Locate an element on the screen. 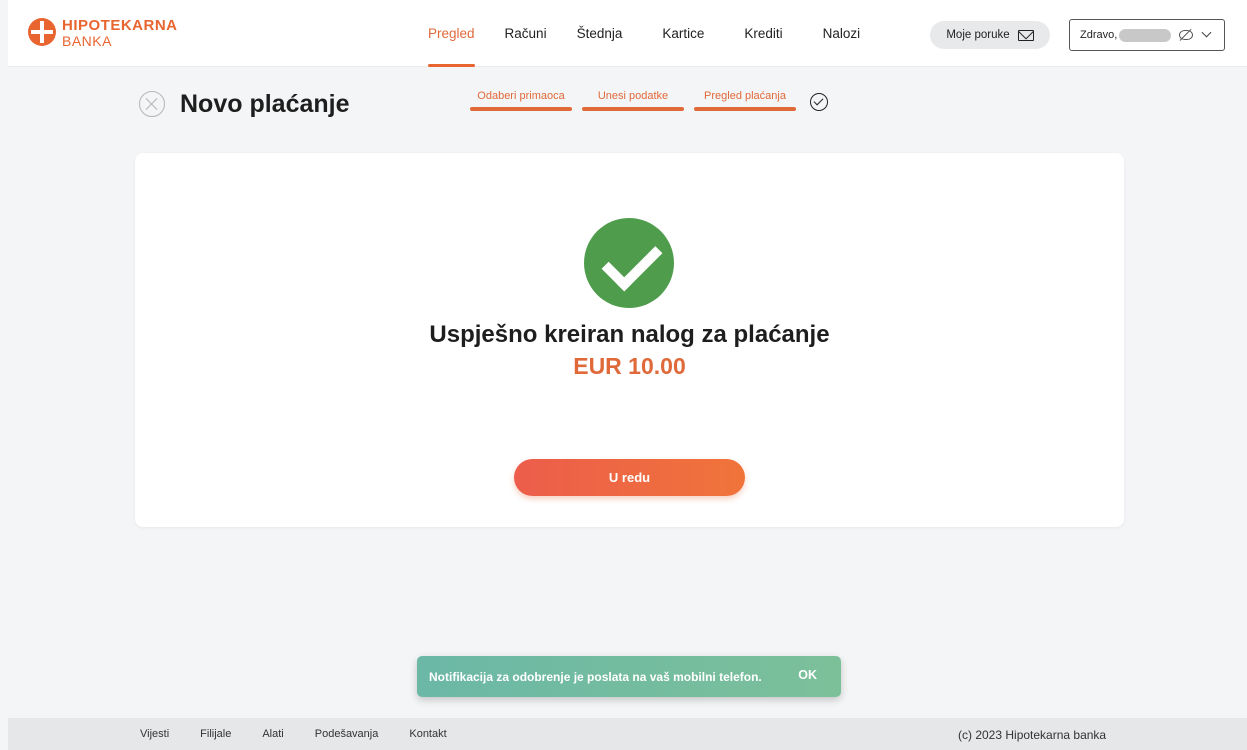 The width and height of the screenshot is (1247, 750). step-label: Unesi podatke is located at coordinates (633, 96).